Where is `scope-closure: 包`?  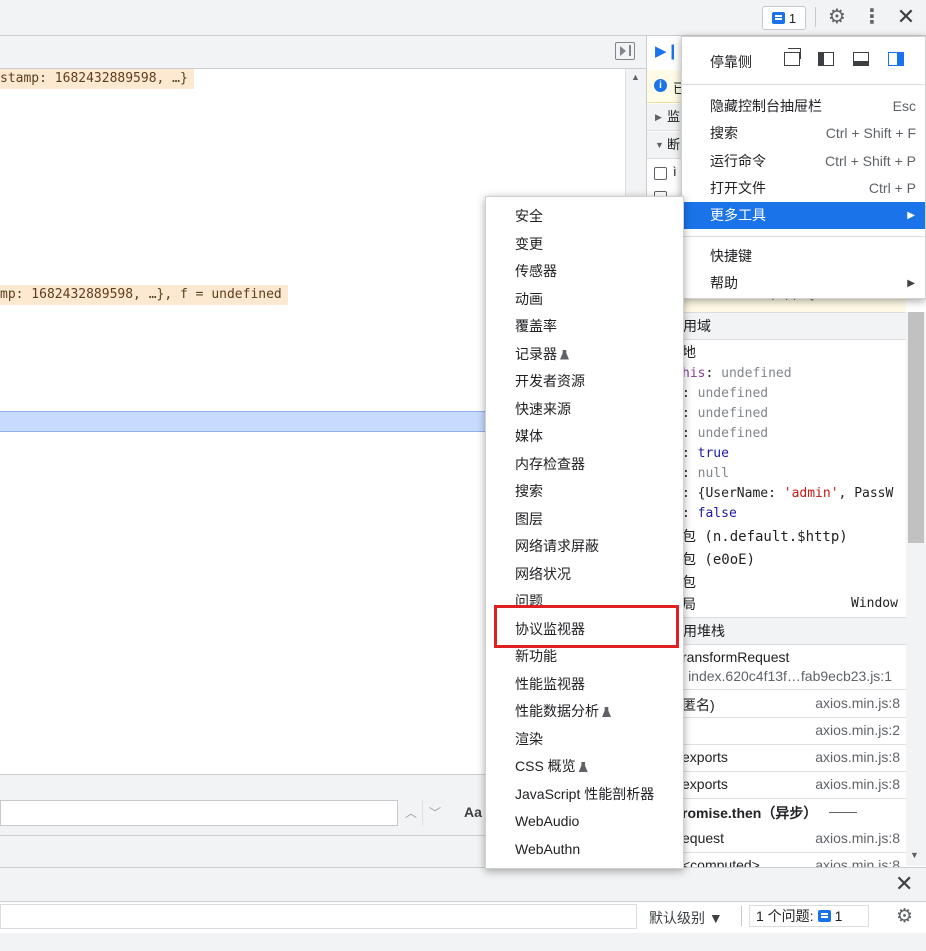 scope-closure: 包 is located at coordinates (689, 582).